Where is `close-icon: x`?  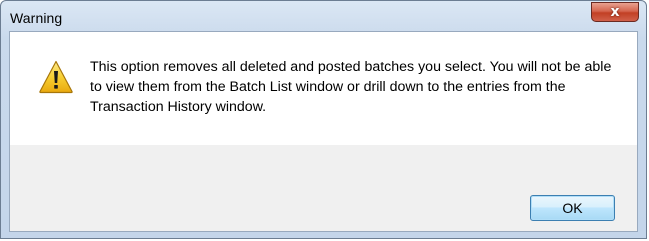 close-icon: x is located at coordinates (615, 12).